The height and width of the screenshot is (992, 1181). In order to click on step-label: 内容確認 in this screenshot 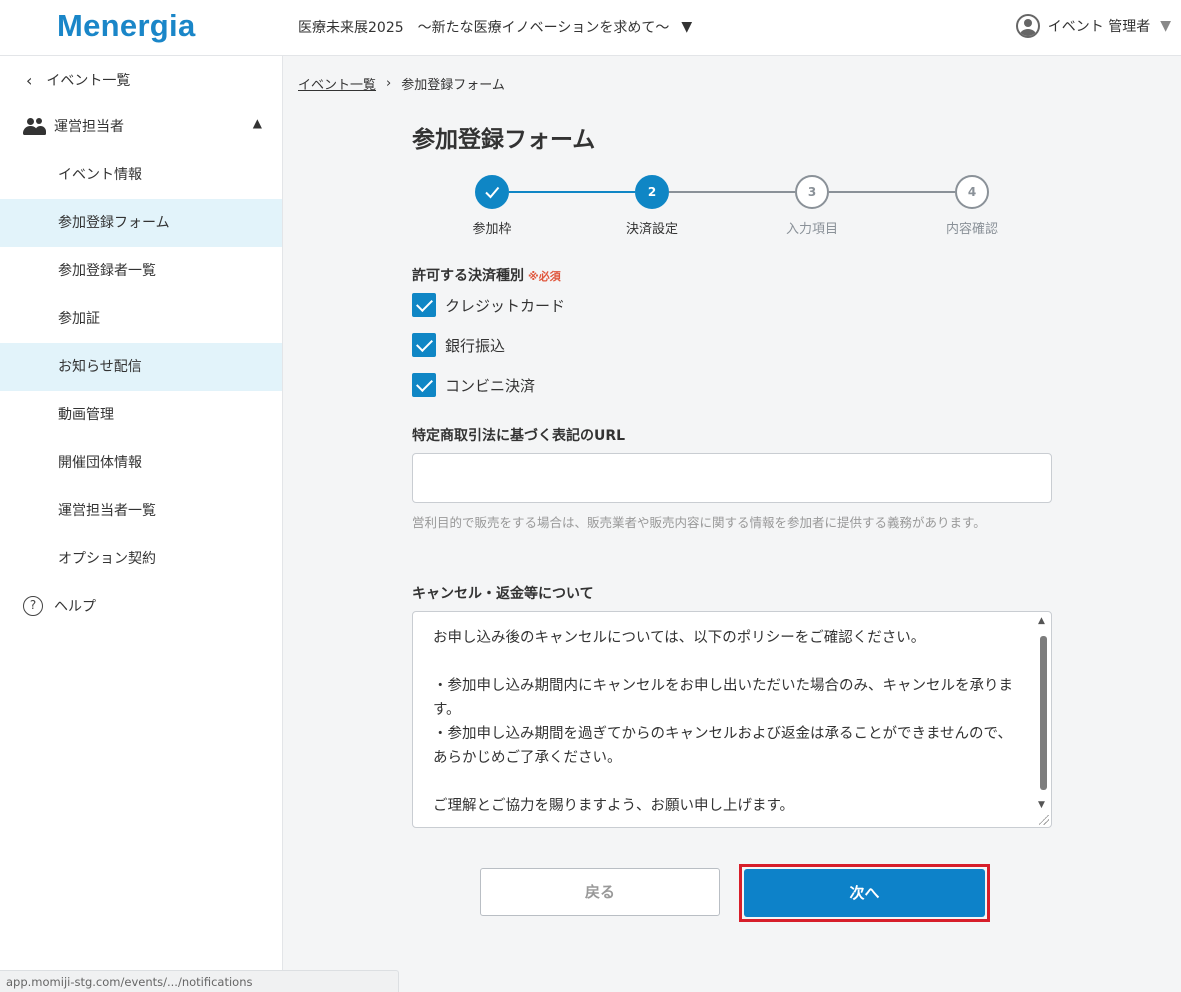, I will do `click(971, 229)`.